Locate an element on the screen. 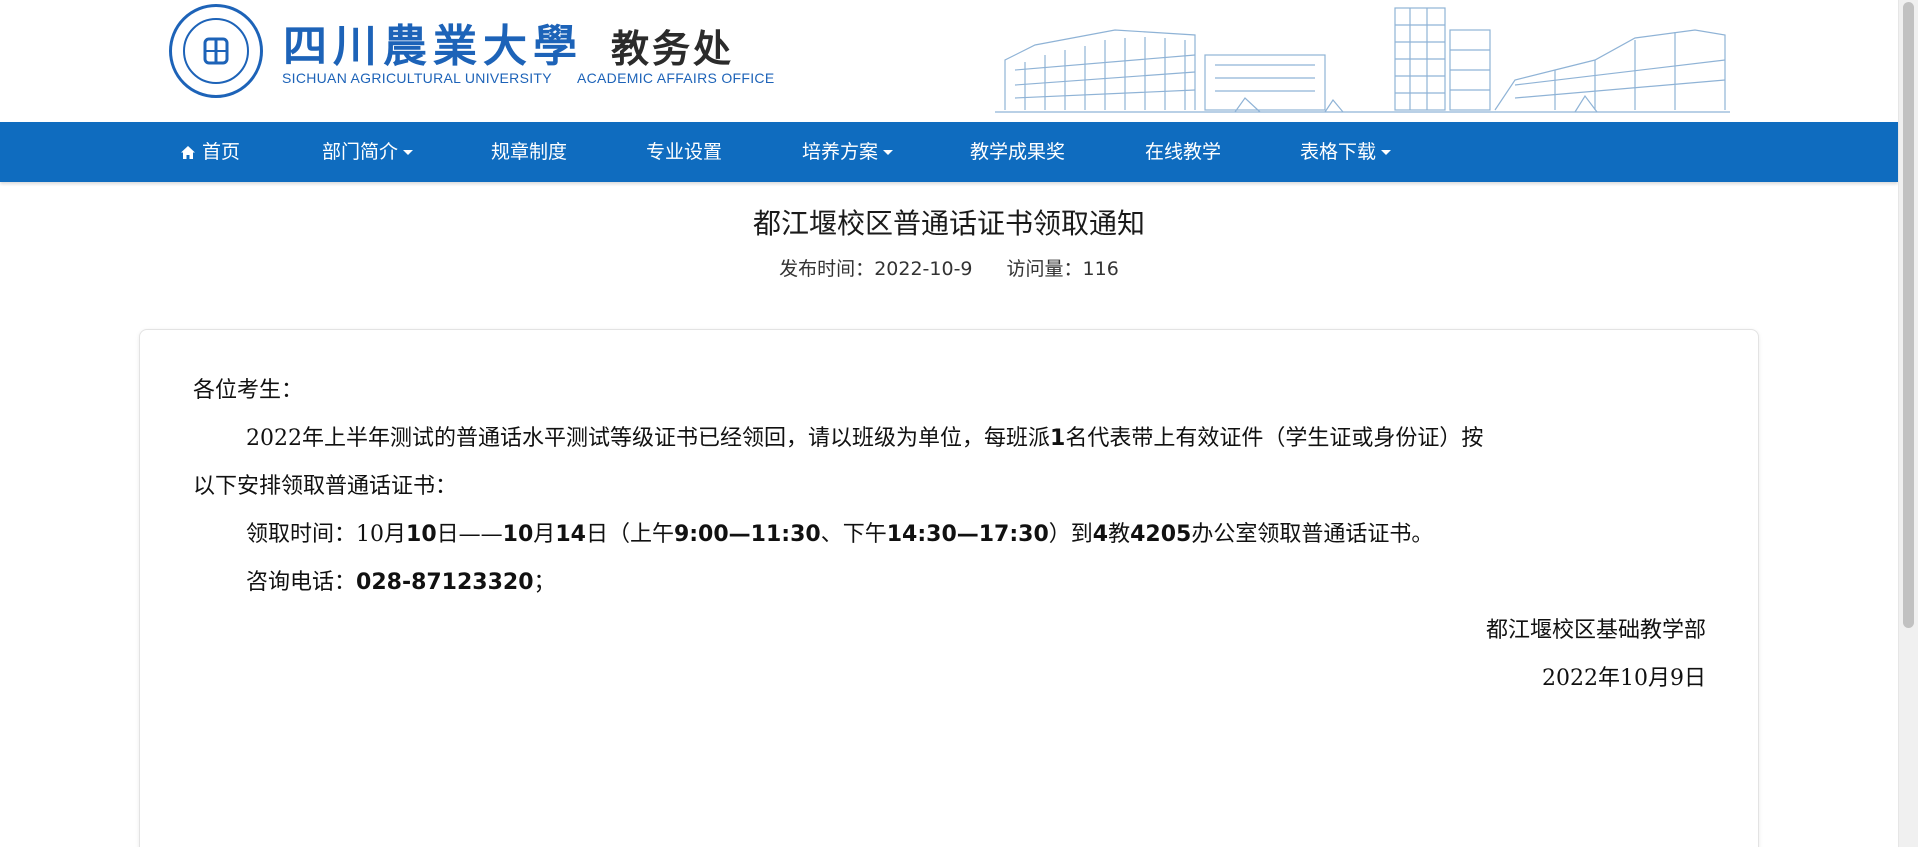  home-icon is located at coordinates (188, 152).